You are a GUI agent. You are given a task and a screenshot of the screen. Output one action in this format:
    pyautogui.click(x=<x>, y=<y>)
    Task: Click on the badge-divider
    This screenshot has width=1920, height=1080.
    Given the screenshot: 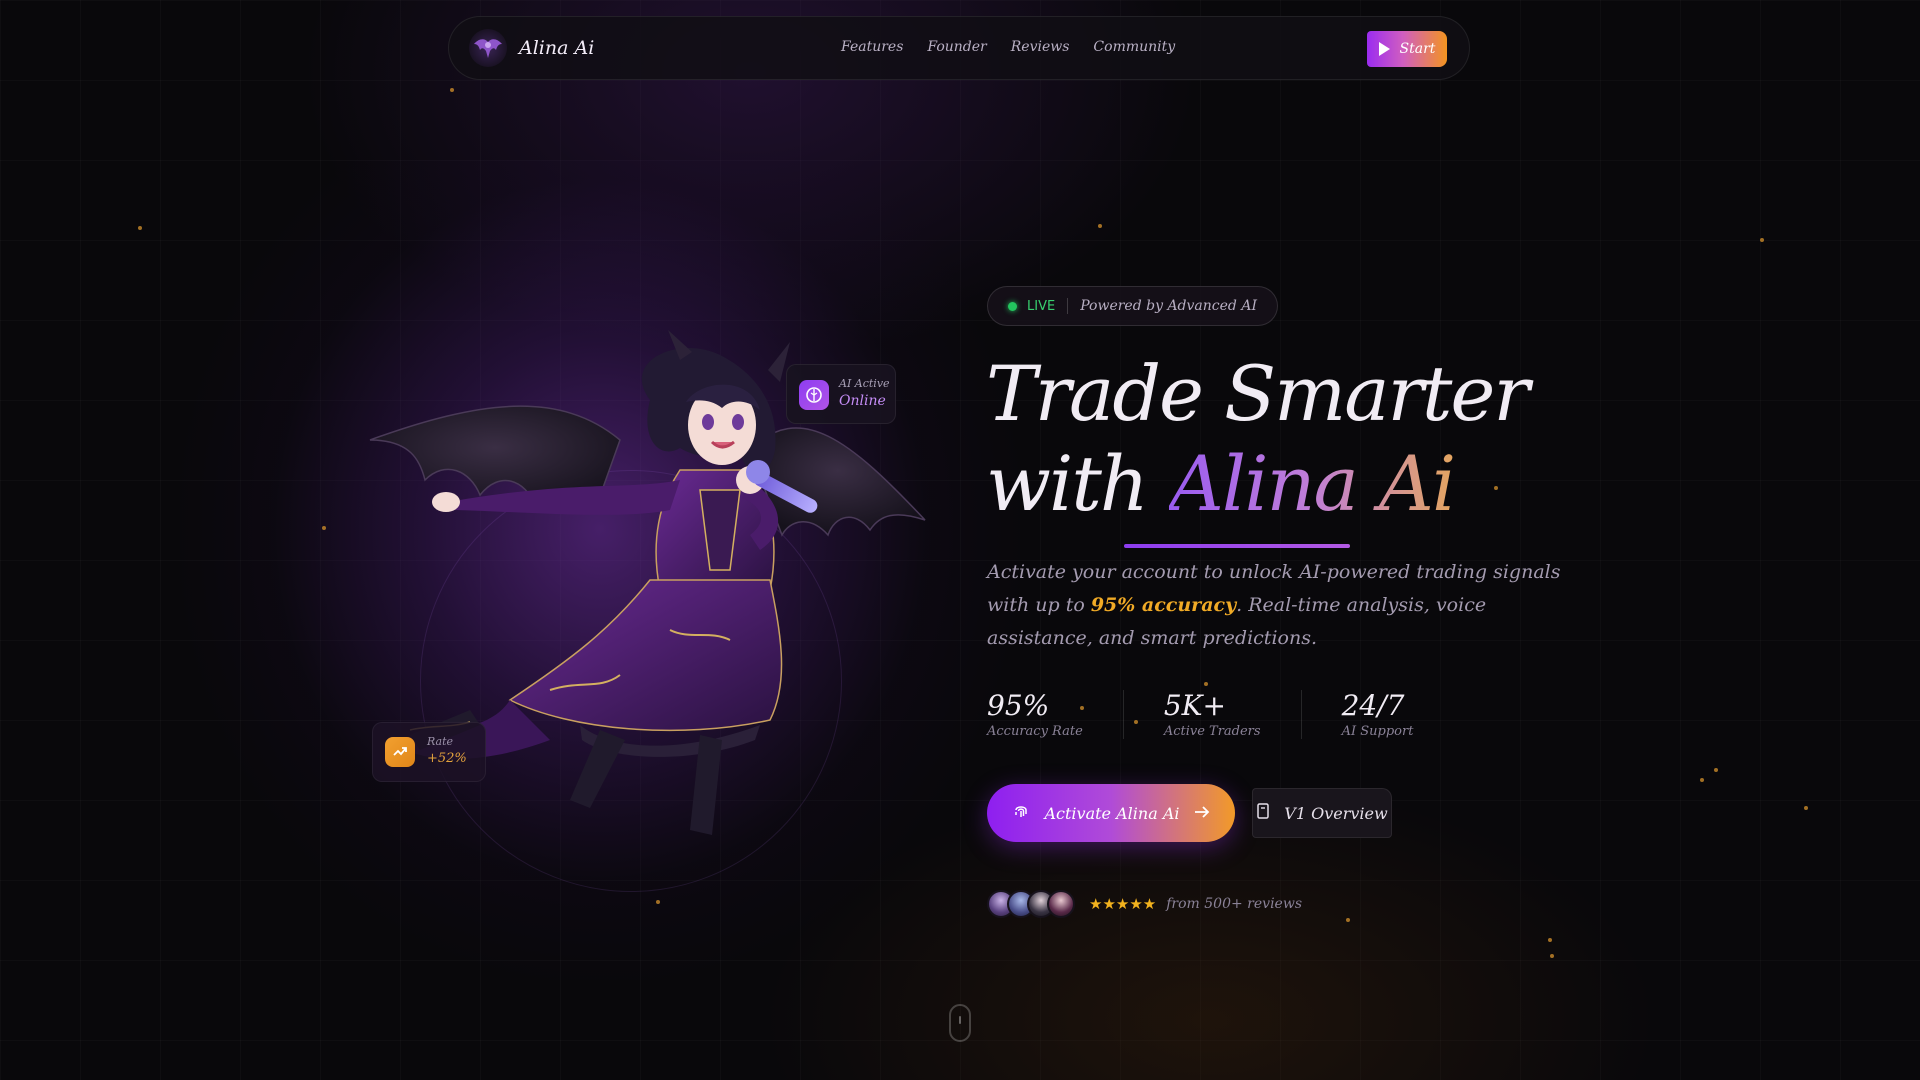 What is the action you would take?
    pyautogui.click(x=1068, y=306)
    